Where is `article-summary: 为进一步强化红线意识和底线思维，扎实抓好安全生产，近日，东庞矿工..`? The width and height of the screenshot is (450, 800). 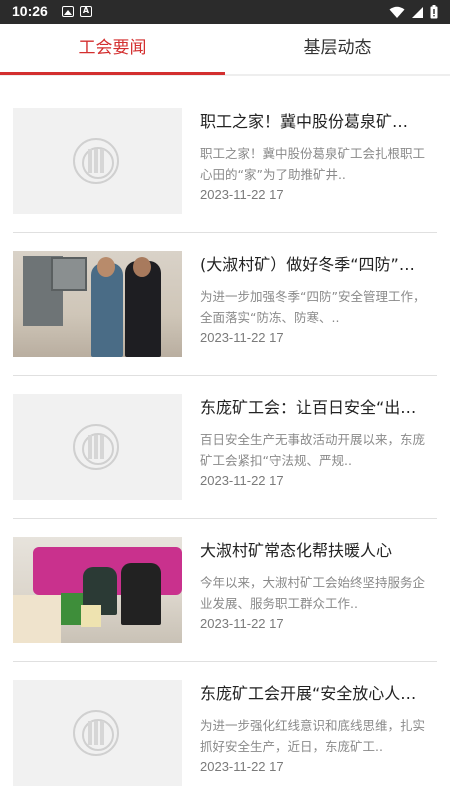
article-summary: 为进一步强化红线意识和底线思维，扎实抓好安全生产，近日，东庞矿工.. is located at coordinates (313, 736).